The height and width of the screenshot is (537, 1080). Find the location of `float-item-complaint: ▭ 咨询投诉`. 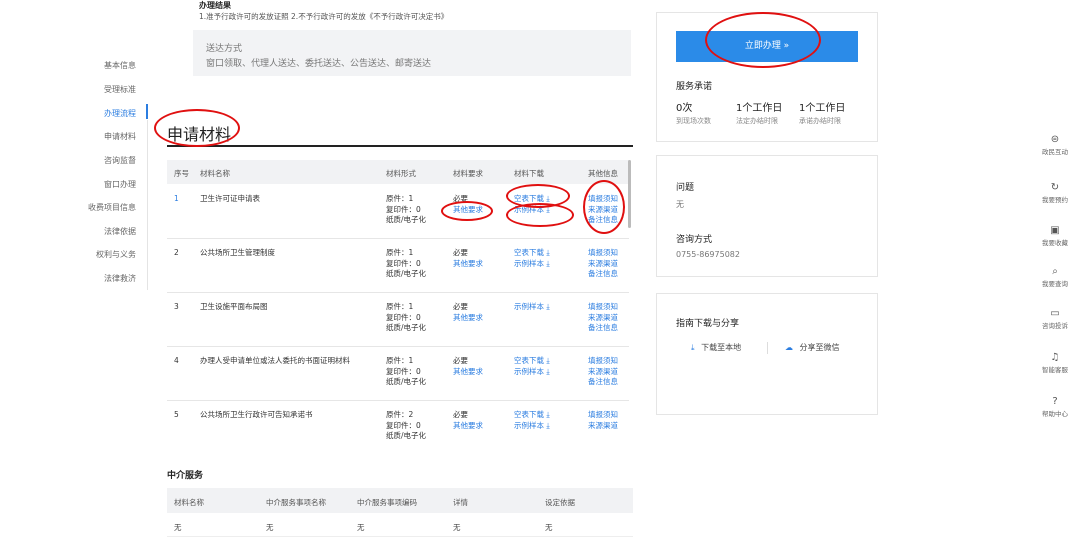

float-item-complaint: ▭ 咨询投诉 is located at coordinates (1055, 319).